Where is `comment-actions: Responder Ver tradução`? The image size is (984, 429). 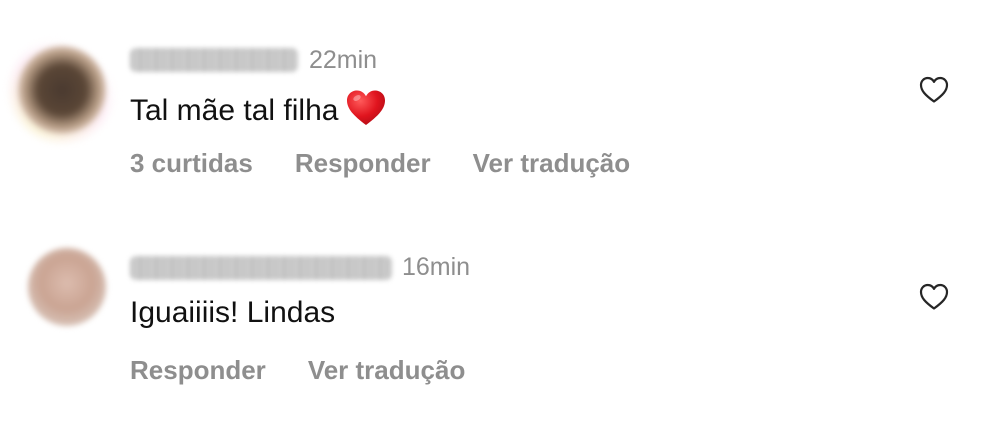
comment-actions: Responder Ver tradução is located at coordinates (318, 370).